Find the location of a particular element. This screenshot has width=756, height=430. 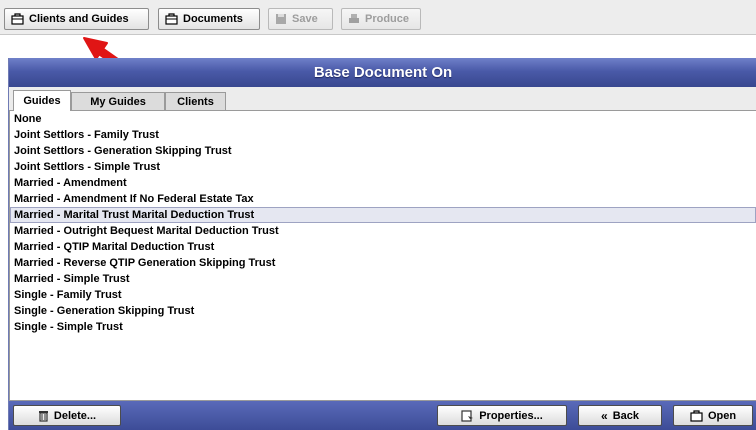

trash-icon is located at coordinates (43, 416).